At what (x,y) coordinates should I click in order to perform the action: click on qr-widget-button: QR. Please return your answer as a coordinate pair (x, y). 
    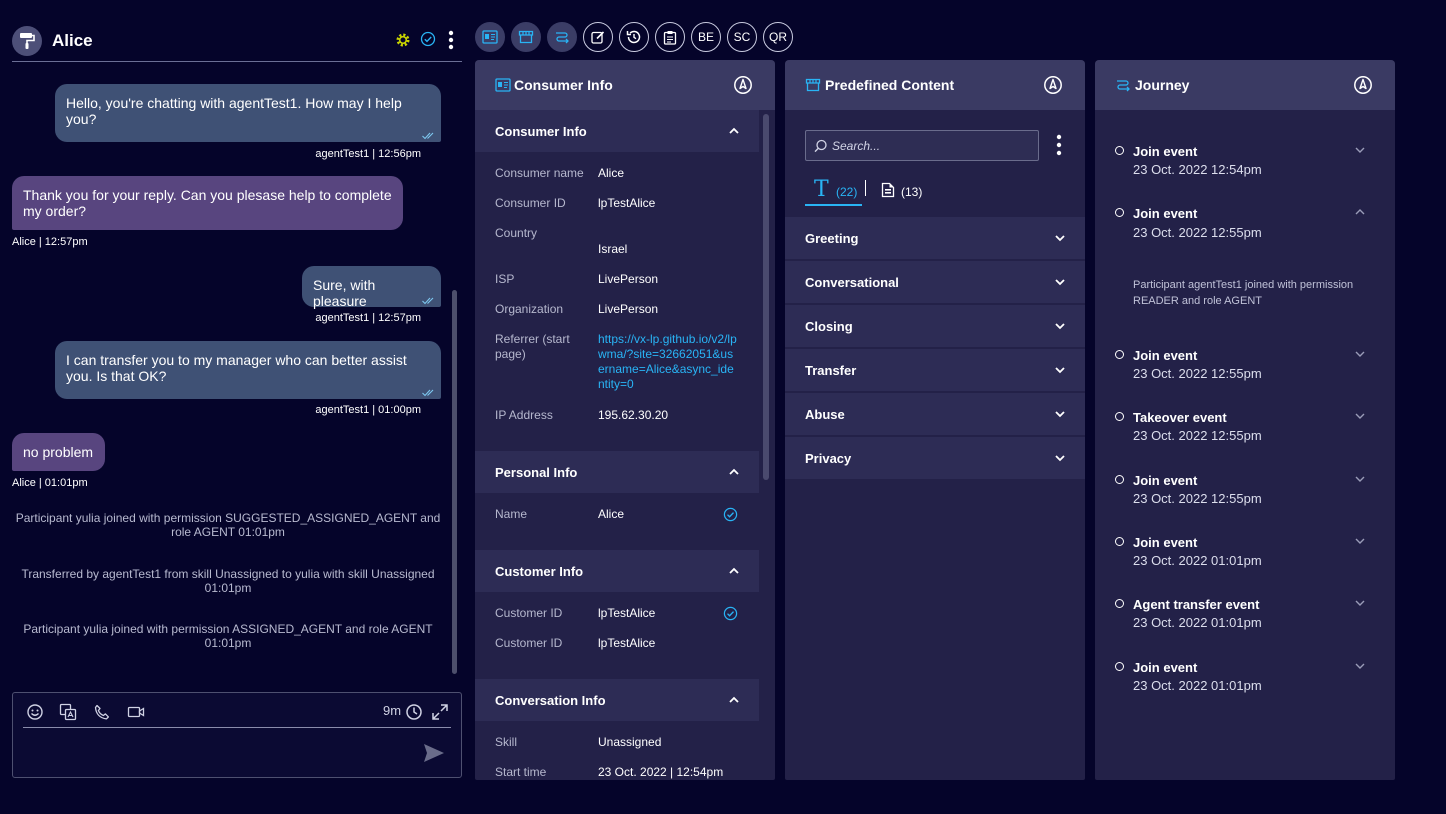
    Looking at the image, I should click on (778, 37).